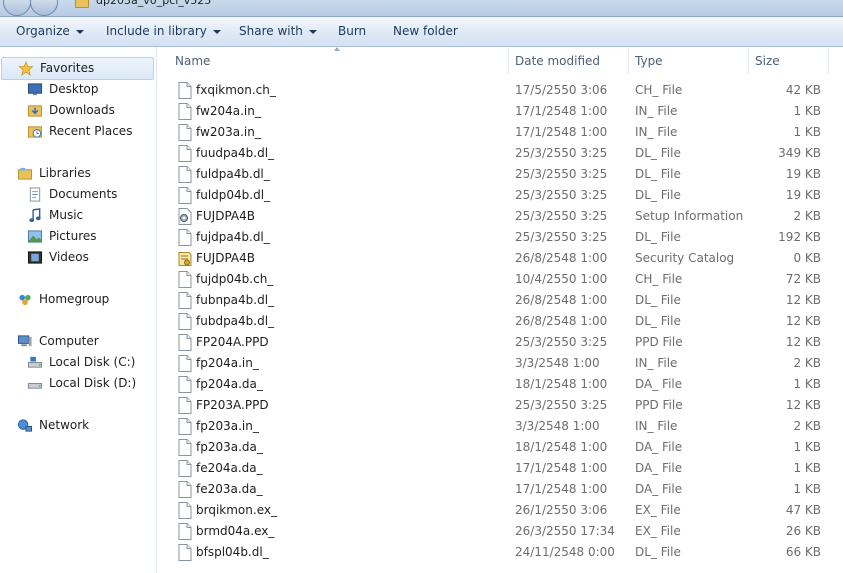  Describe the element at coordinates (17, 8) in the screenshot. I see `back-button` at that location.